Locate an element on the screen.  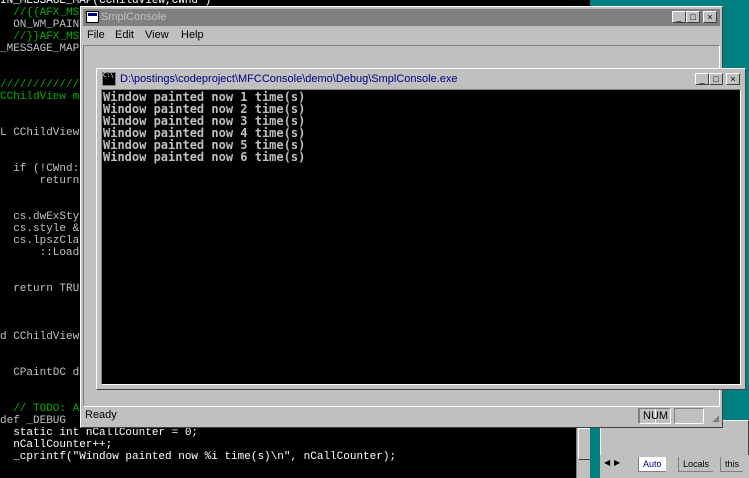
window-title: SmplConsole is located at coordinates (134, 17).